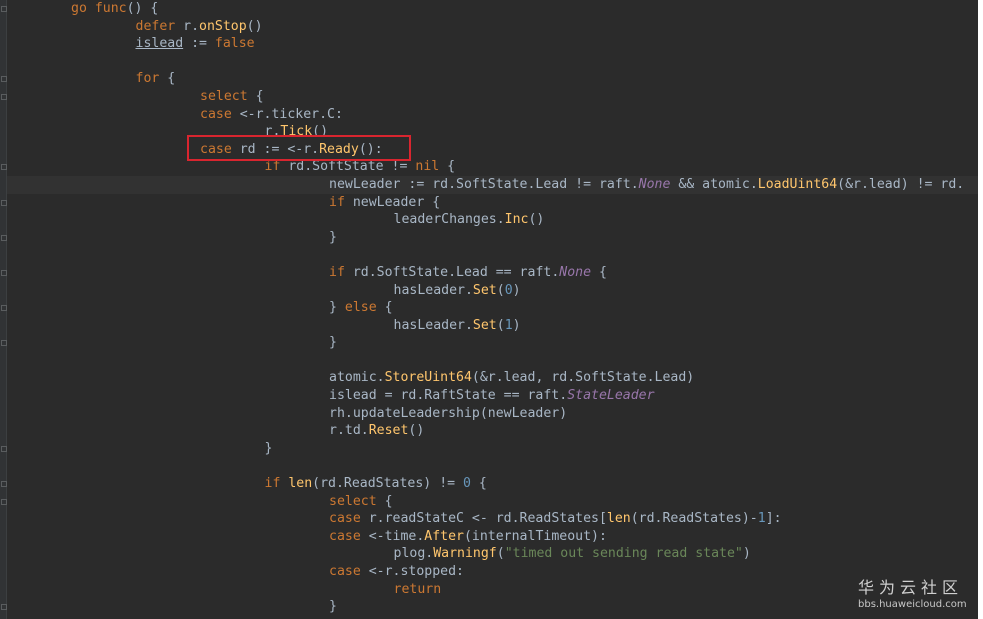 The width and height of the screenshot is (983, 619). Describe the element at coordinates (912, 604) in the screenshot. I see `watermark-url: bbs.huaweicloud.com` at that location.